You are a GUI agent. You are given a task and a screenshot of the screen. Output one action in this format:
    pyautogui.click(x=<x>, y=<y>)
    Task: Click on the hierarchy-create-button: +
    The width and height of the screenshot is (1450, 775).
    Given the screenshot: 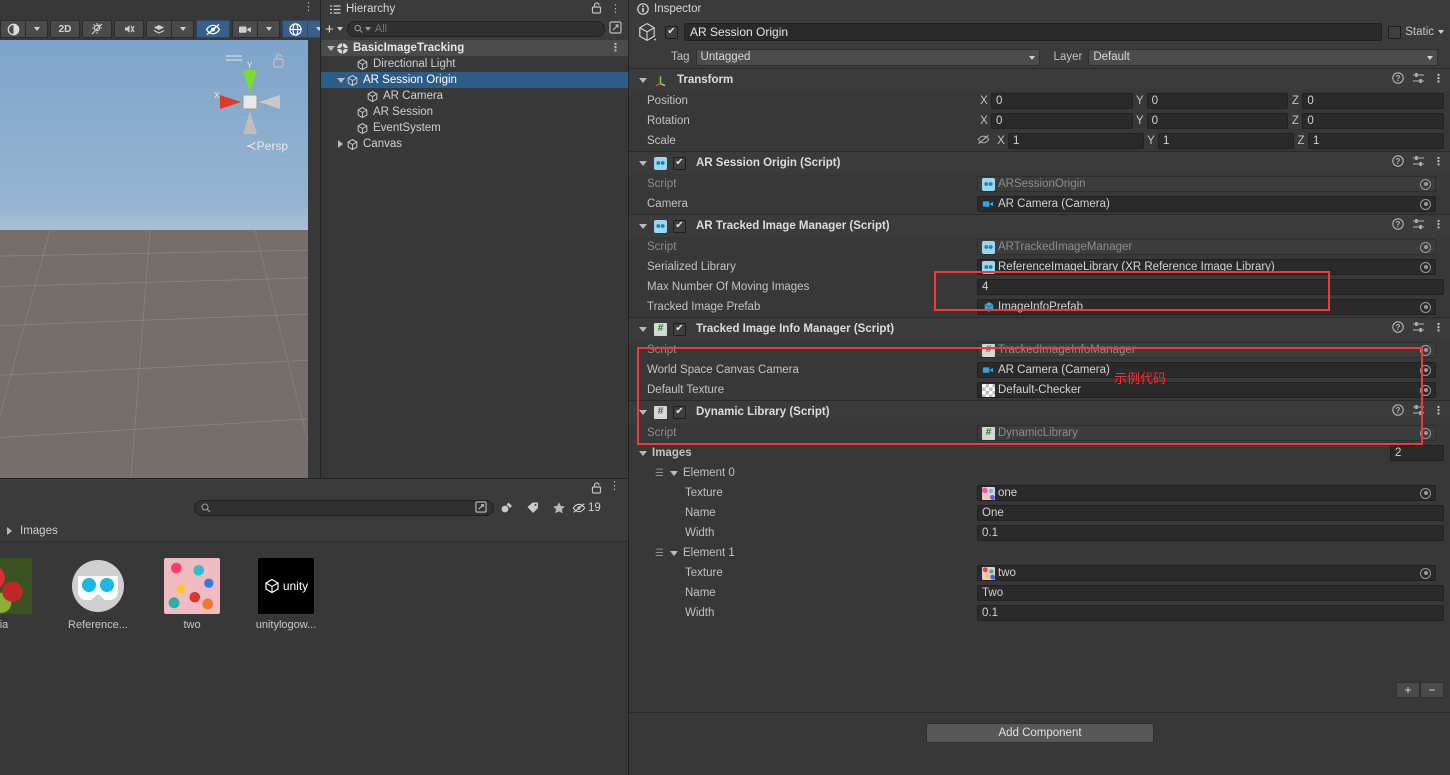 What is the action you would take?
    pyautogui.click(x=334, y=29)
    